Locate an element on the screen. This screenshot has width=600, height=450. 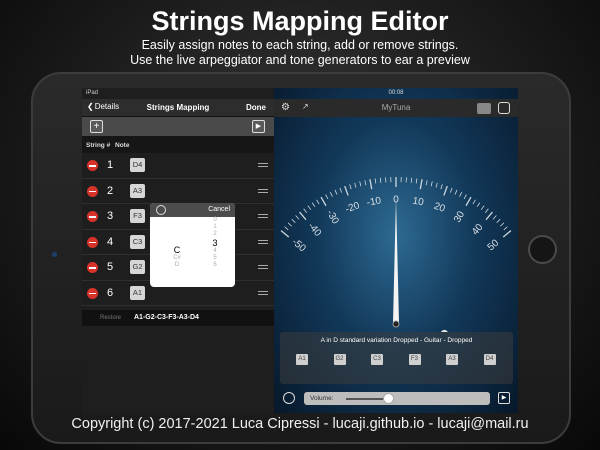
tuning-note-chip: G2 is located at coordinates (339, 359).